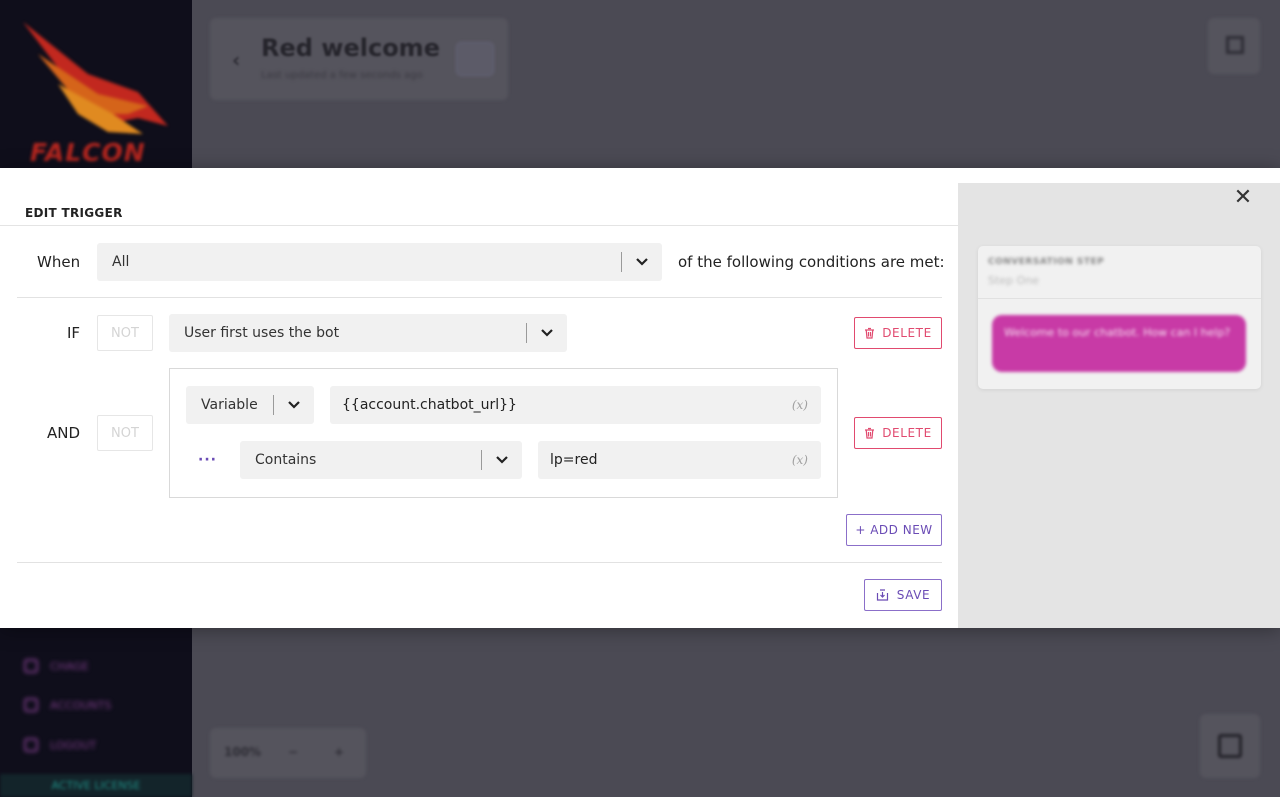 This screenshot has height=797, width=1280. Describe the element at coordinates (679, 460) in the screenshot. I see `value-input: lp=red (x)` at that location.